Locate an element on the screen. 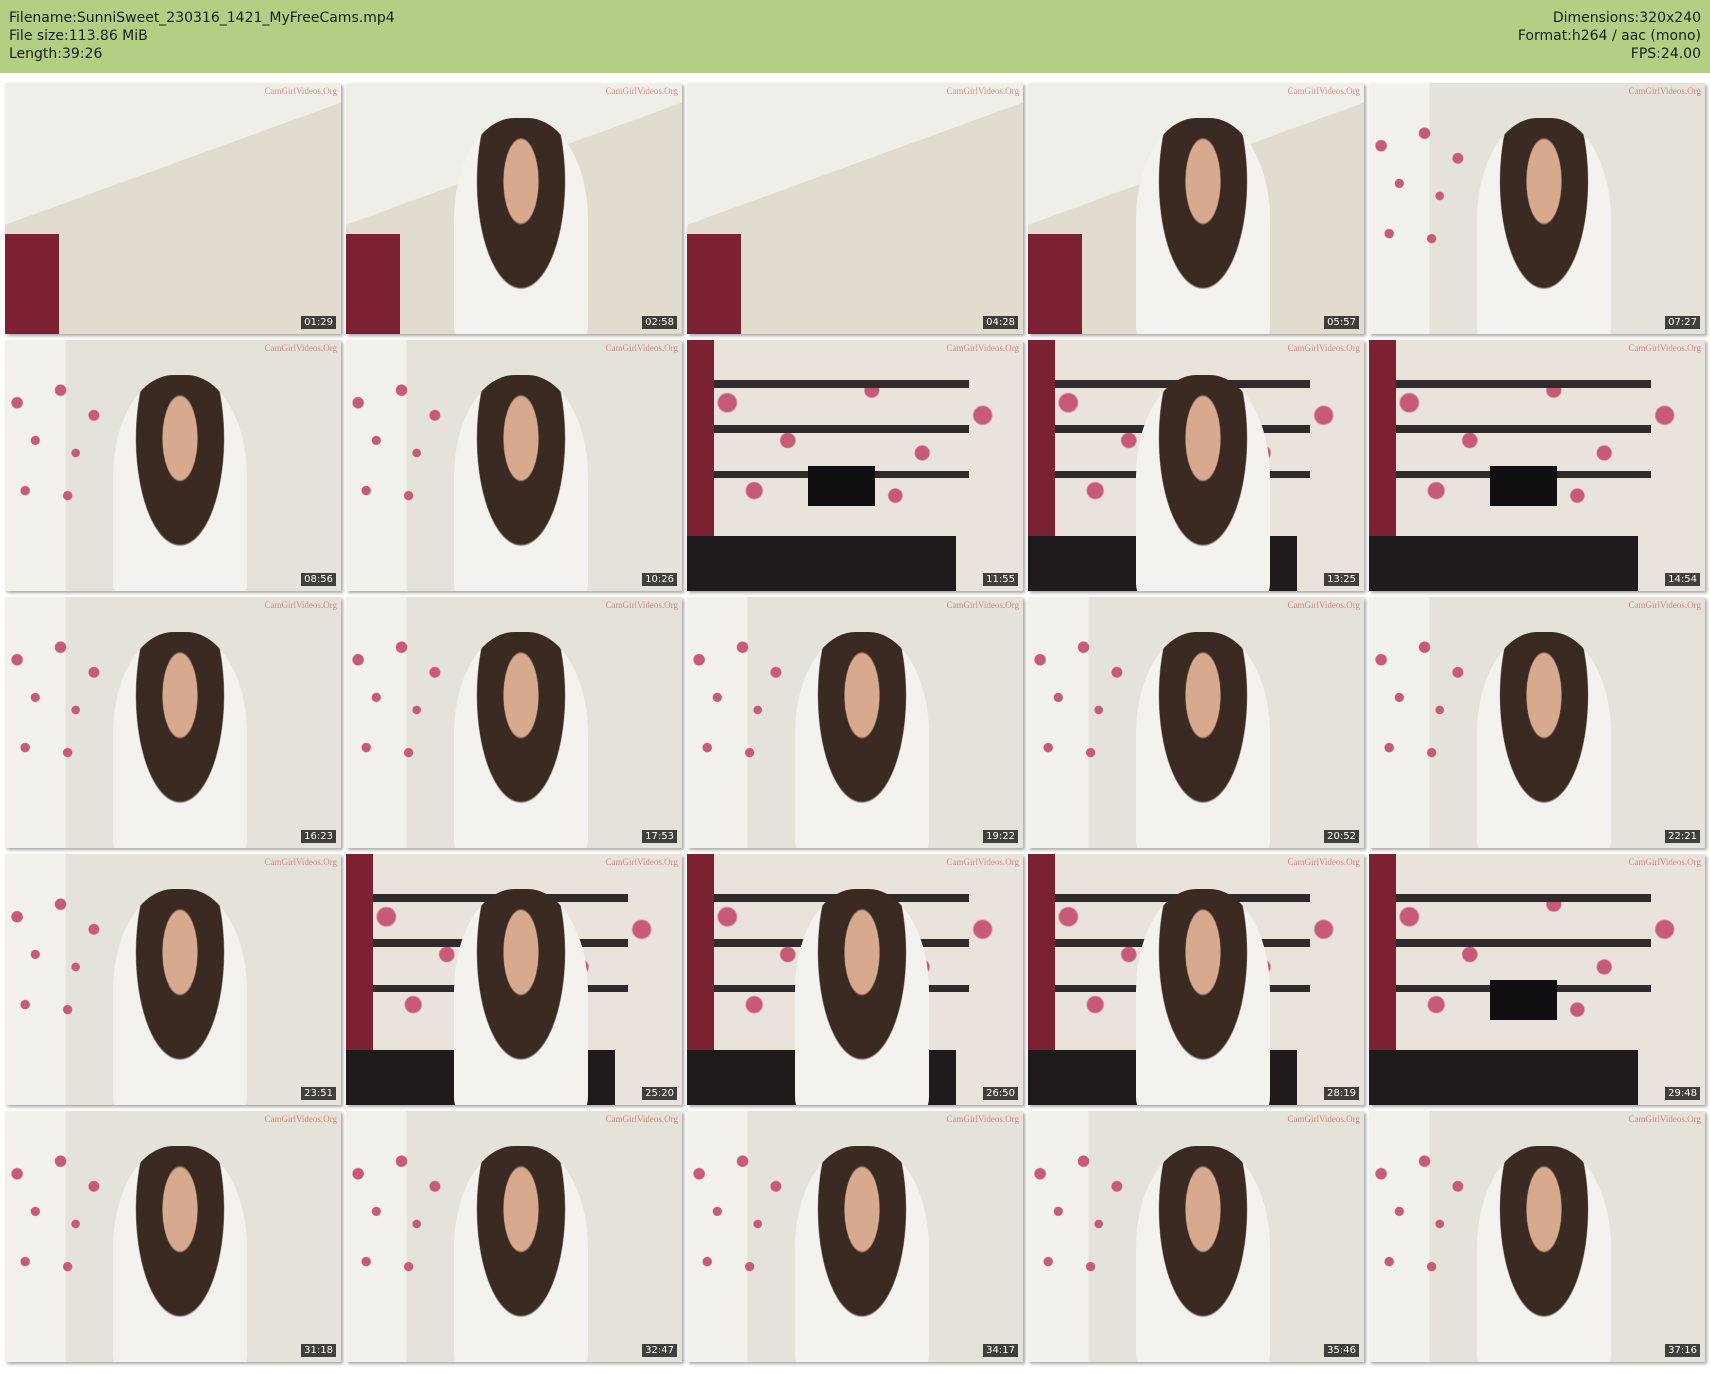 Image resolution: width=1710 pixels, height=1373 pixels. video-thumbnail: CamGirlVideos.Org 13:25 is located at coordinates (1196, 465).